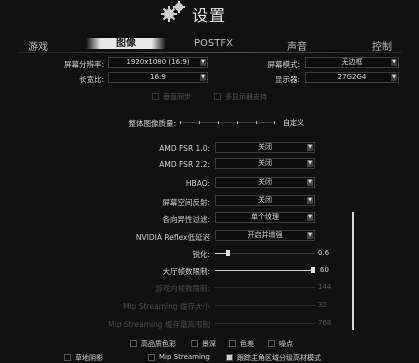 The image size is (419, 363). Describe the element at coordinates (265, 253) in the screenshot. I see `sharpen-slider` at that location.